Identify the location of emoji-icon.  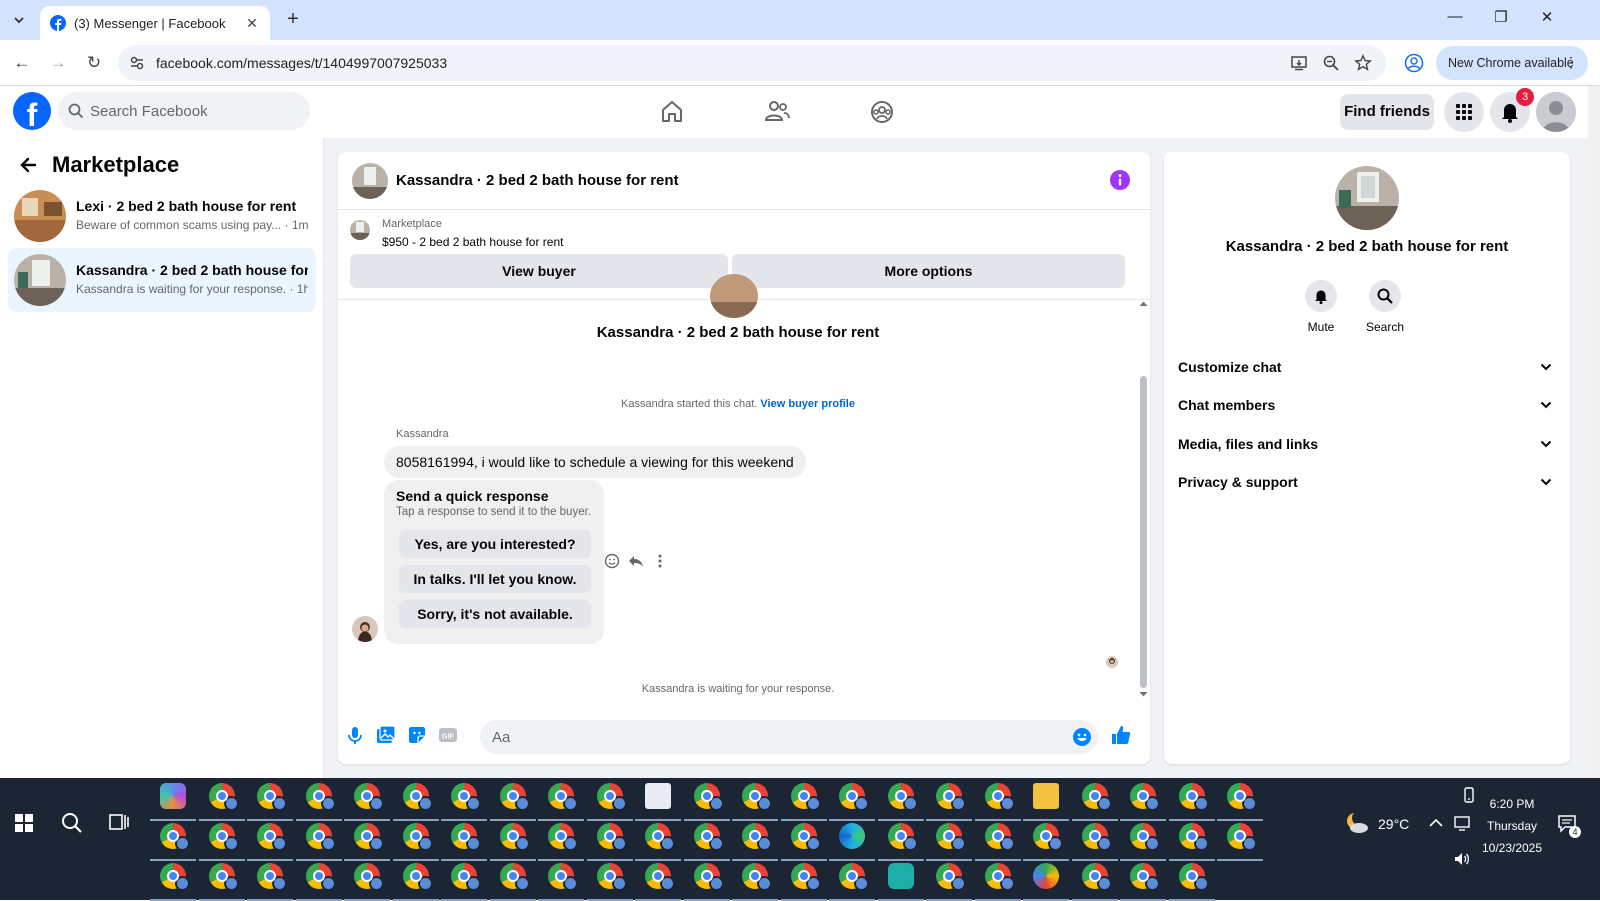
(1082, 737).